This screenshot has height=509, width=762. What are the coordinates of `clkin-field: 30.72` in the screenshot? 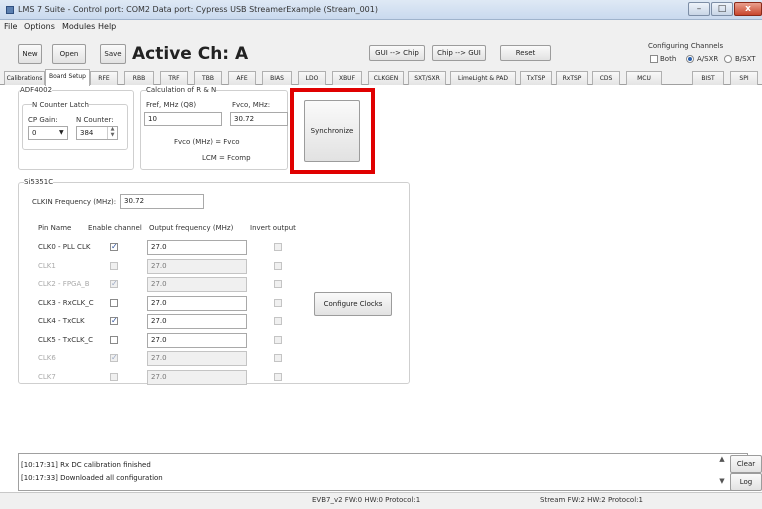 It's located at (162, 201).